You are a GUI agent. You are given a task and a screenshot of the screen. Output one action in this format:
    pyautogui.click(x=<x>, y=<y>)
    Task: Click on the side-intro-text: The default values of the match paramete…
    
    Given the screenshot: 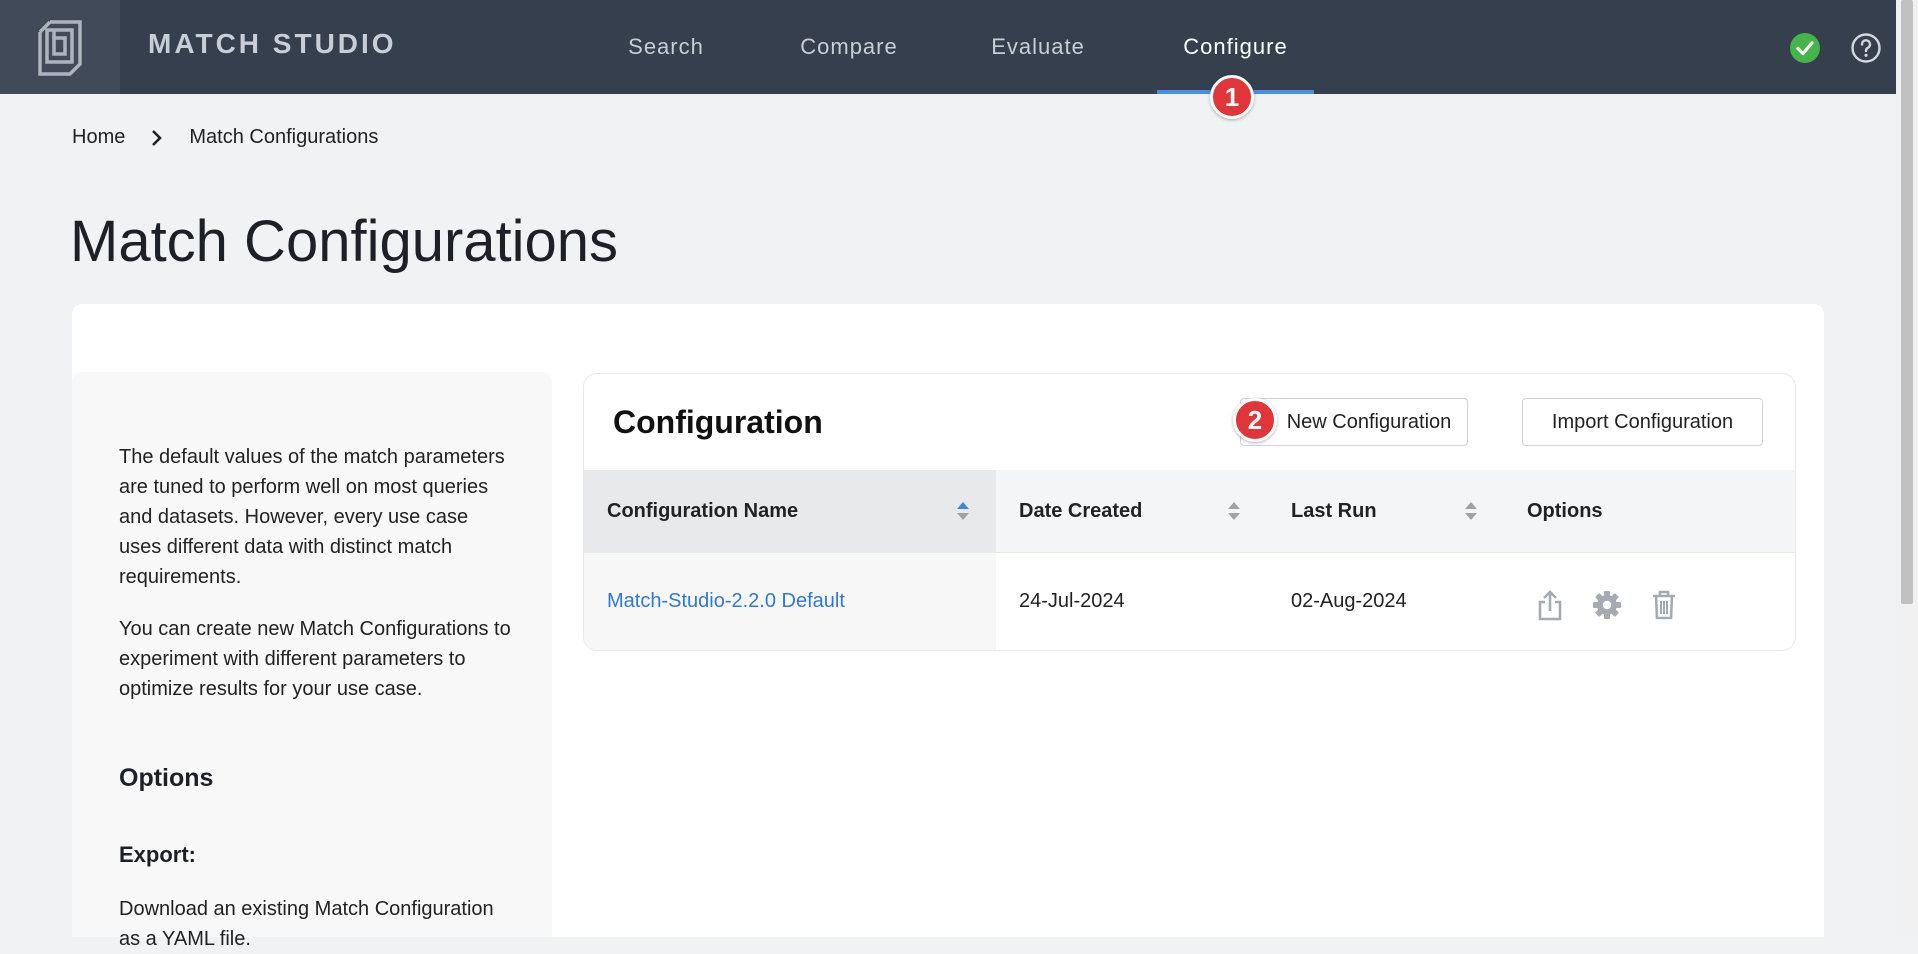 What is the action you would take?
    pyautogui.click(x=312, y=517)
    